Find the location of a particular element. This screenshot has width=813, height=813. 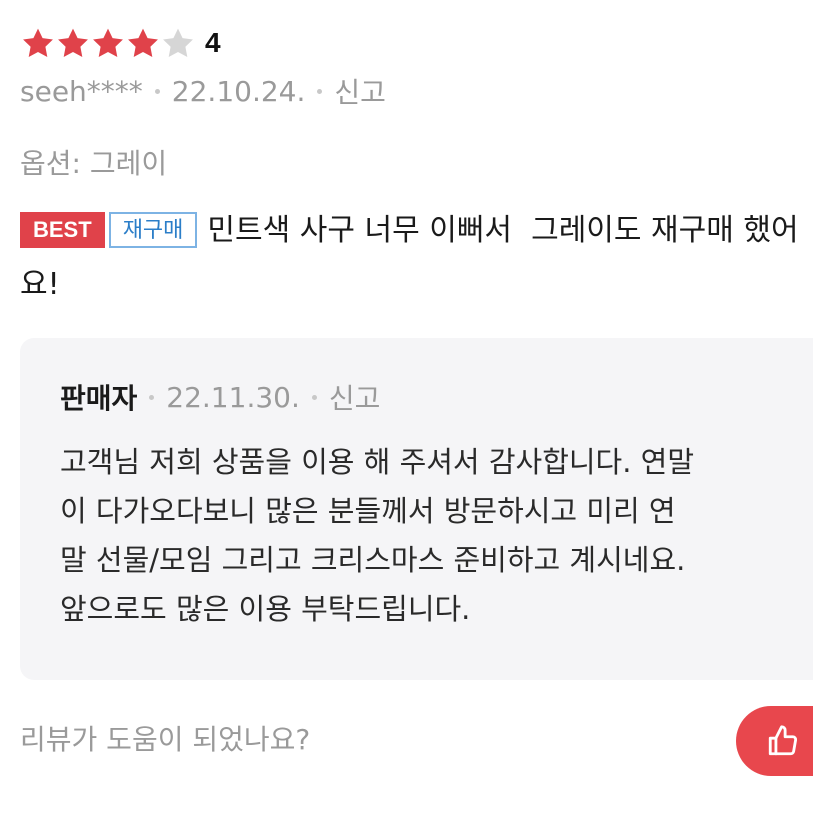

reply-date: 22.11.30. is located at coordinates (233, 397).